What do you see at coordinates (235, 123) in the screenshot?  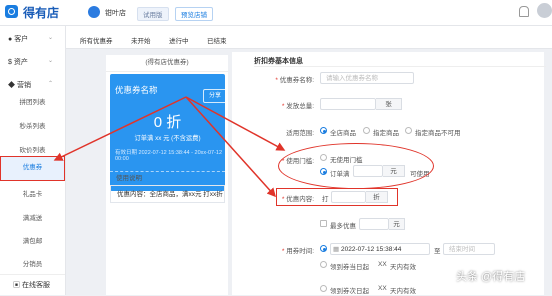 I see `arrow-to-threshold` at bounding box center [235, 123].